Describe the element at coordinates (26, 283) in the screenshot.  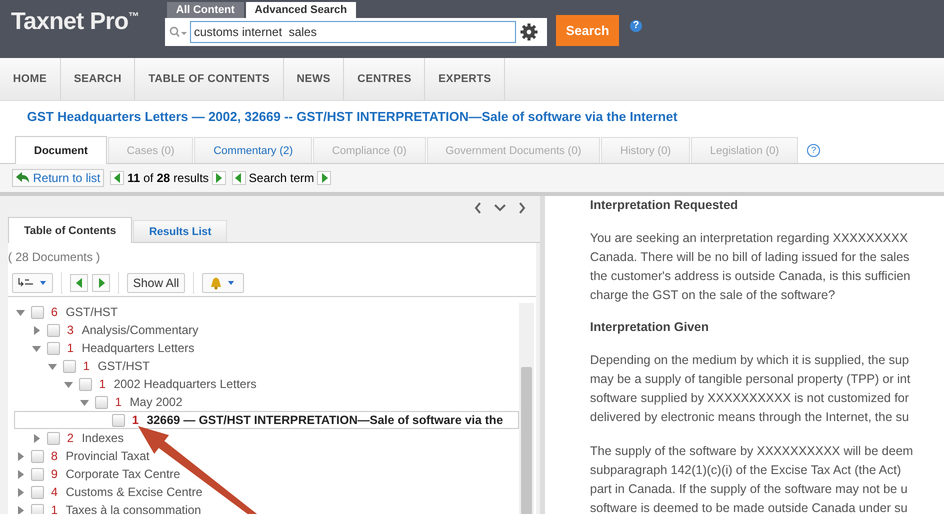
I see `sort-icon` at that location.